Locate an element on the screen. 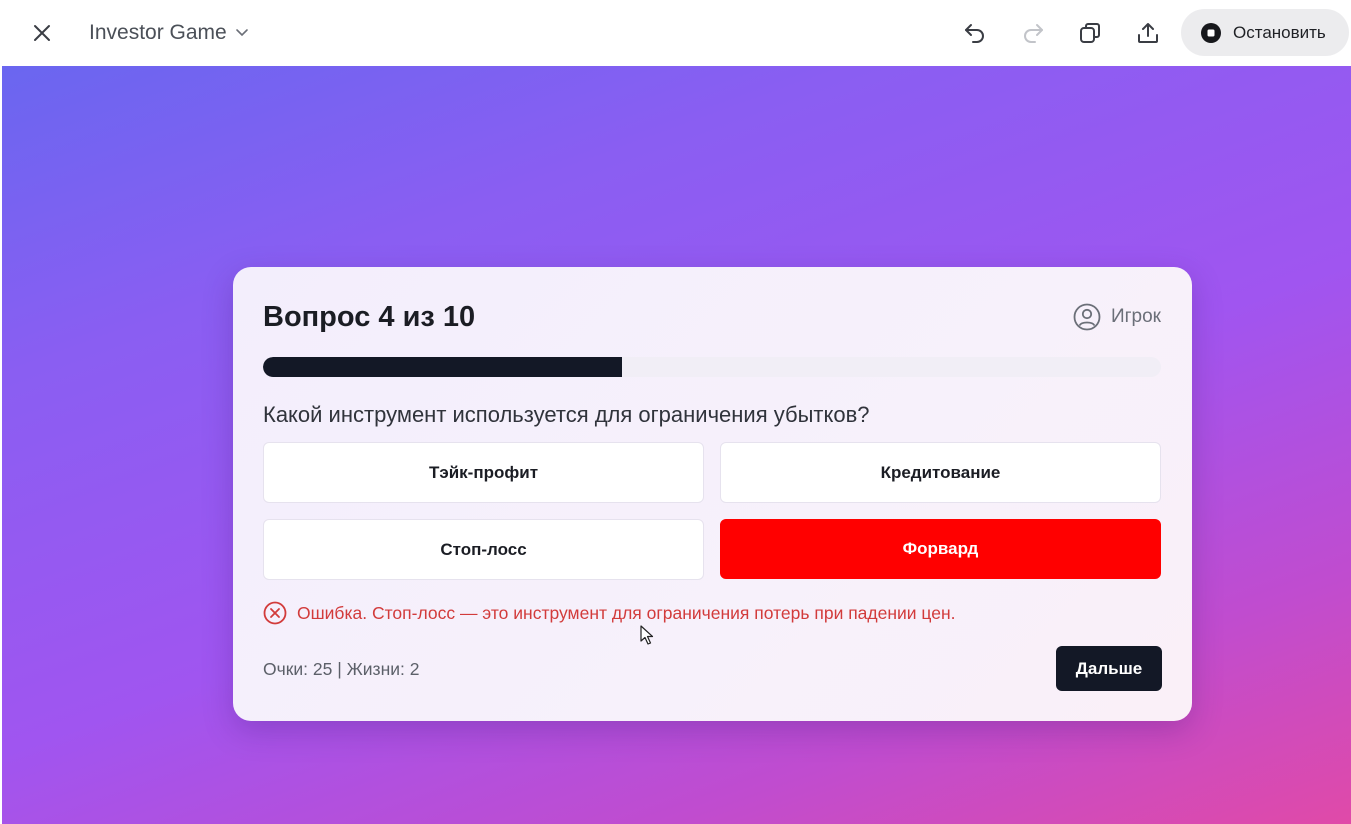 This screenshot has height=824, width=1351. score-lives: Очки: 25 | Жизни: 2 is located at coordinates (341, 669).